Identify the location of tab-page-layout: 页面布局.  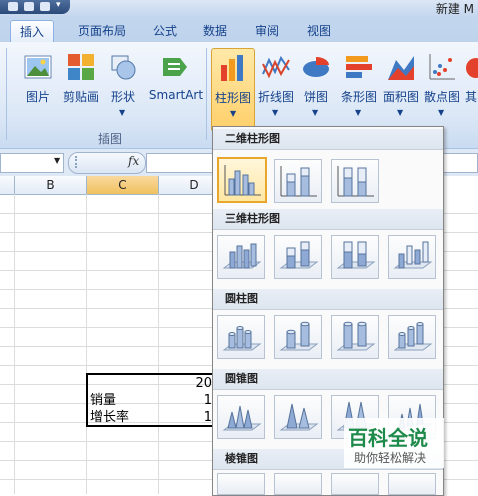
(102, 31).